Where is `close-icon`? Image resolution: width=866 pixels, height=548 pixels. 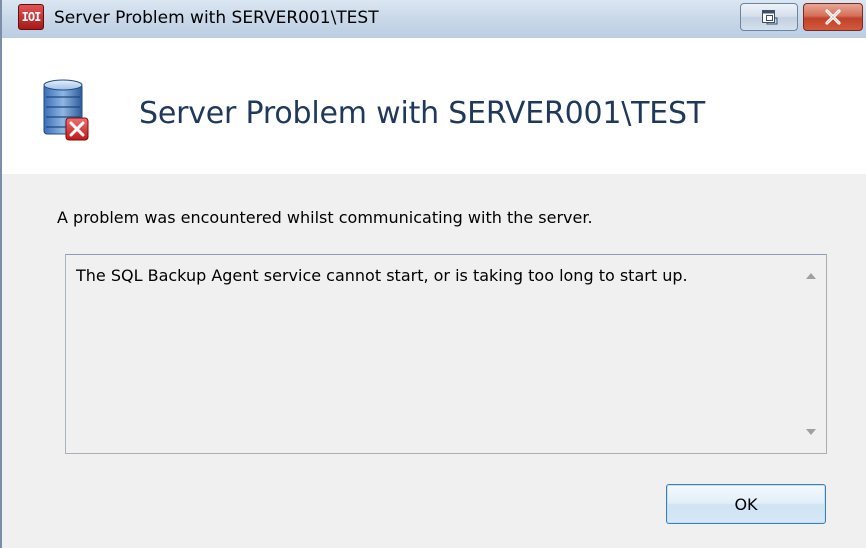 close-icon is located at coordinates (833, 17).